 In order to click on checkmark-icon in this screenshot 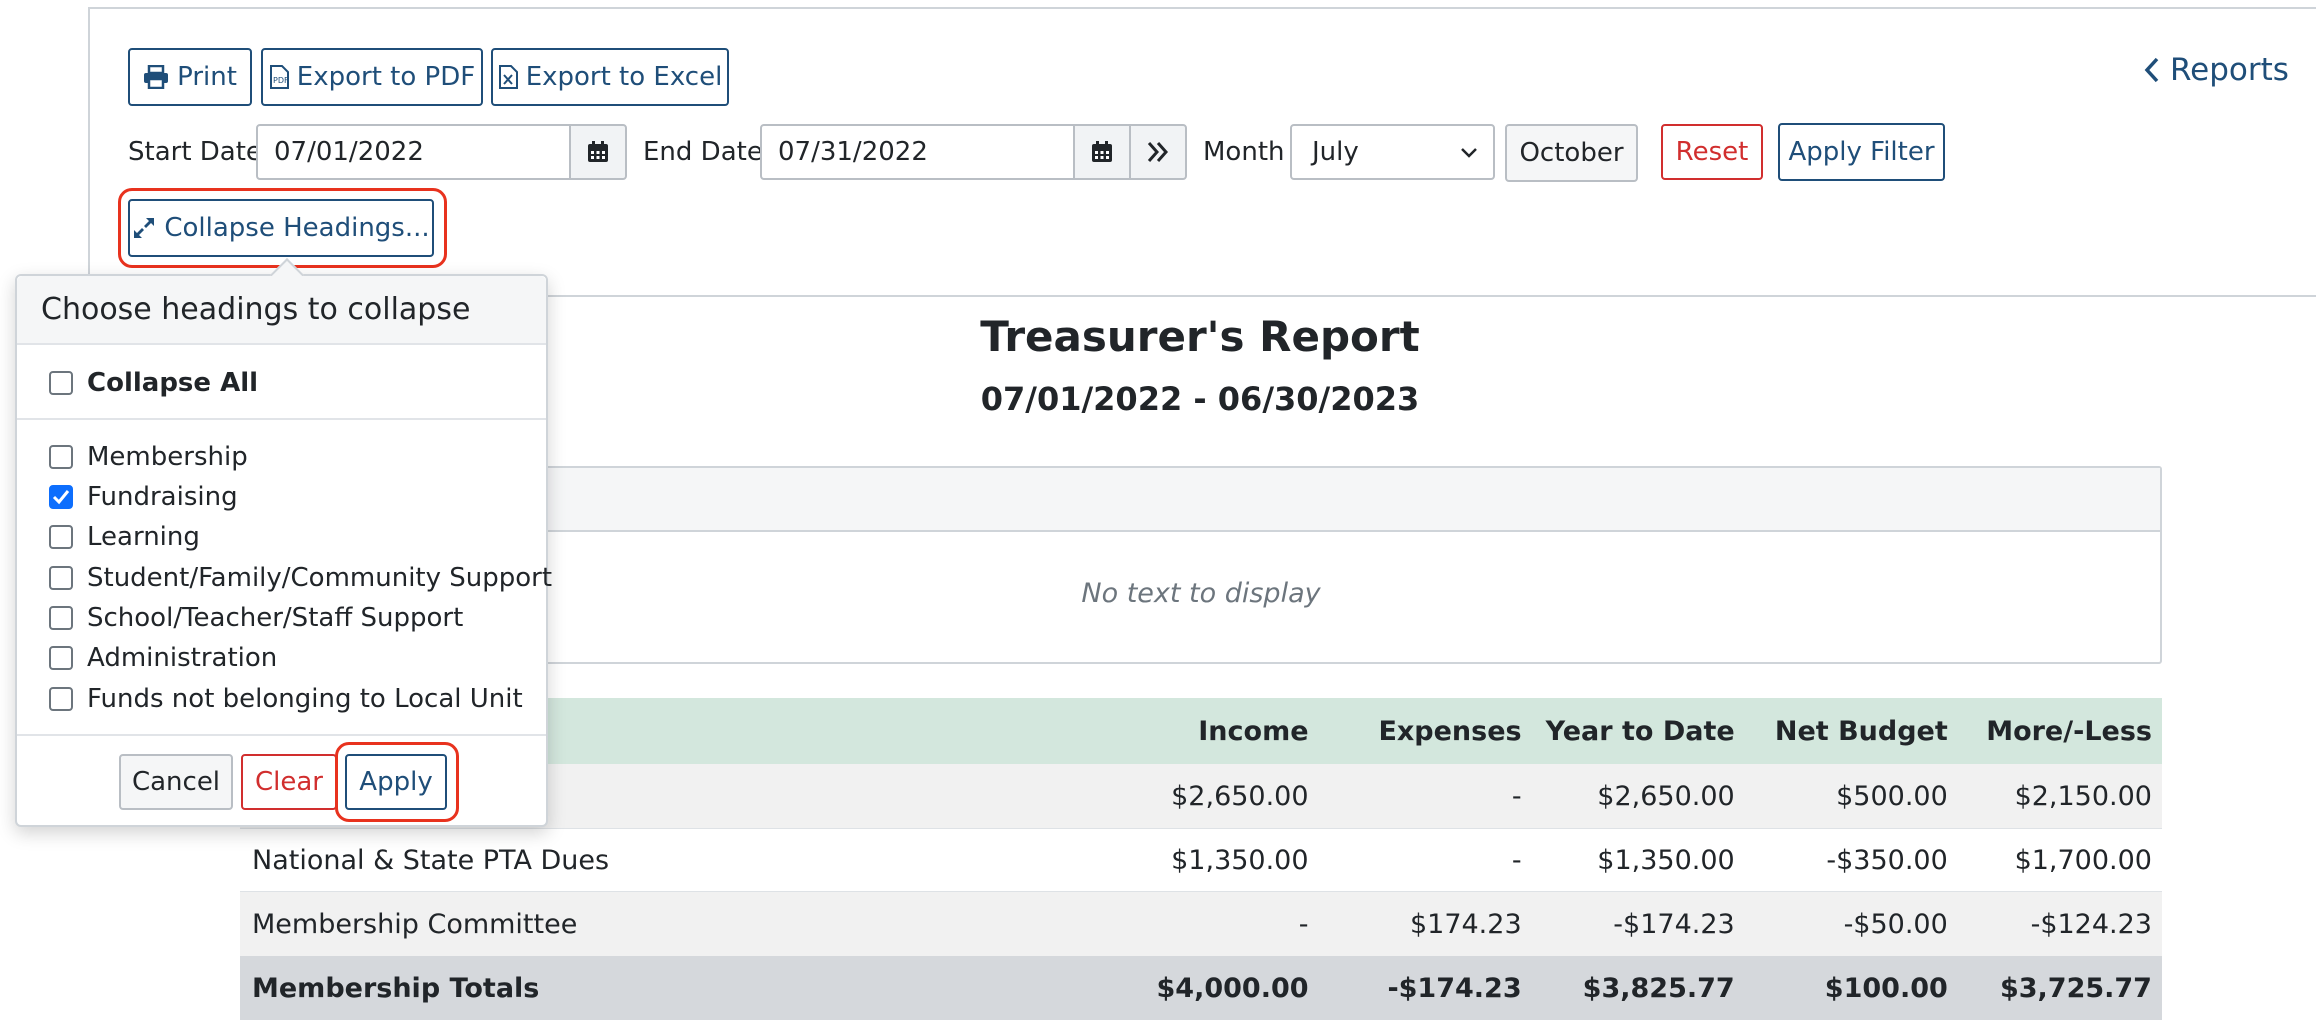, I will do `click(61, 497)`.